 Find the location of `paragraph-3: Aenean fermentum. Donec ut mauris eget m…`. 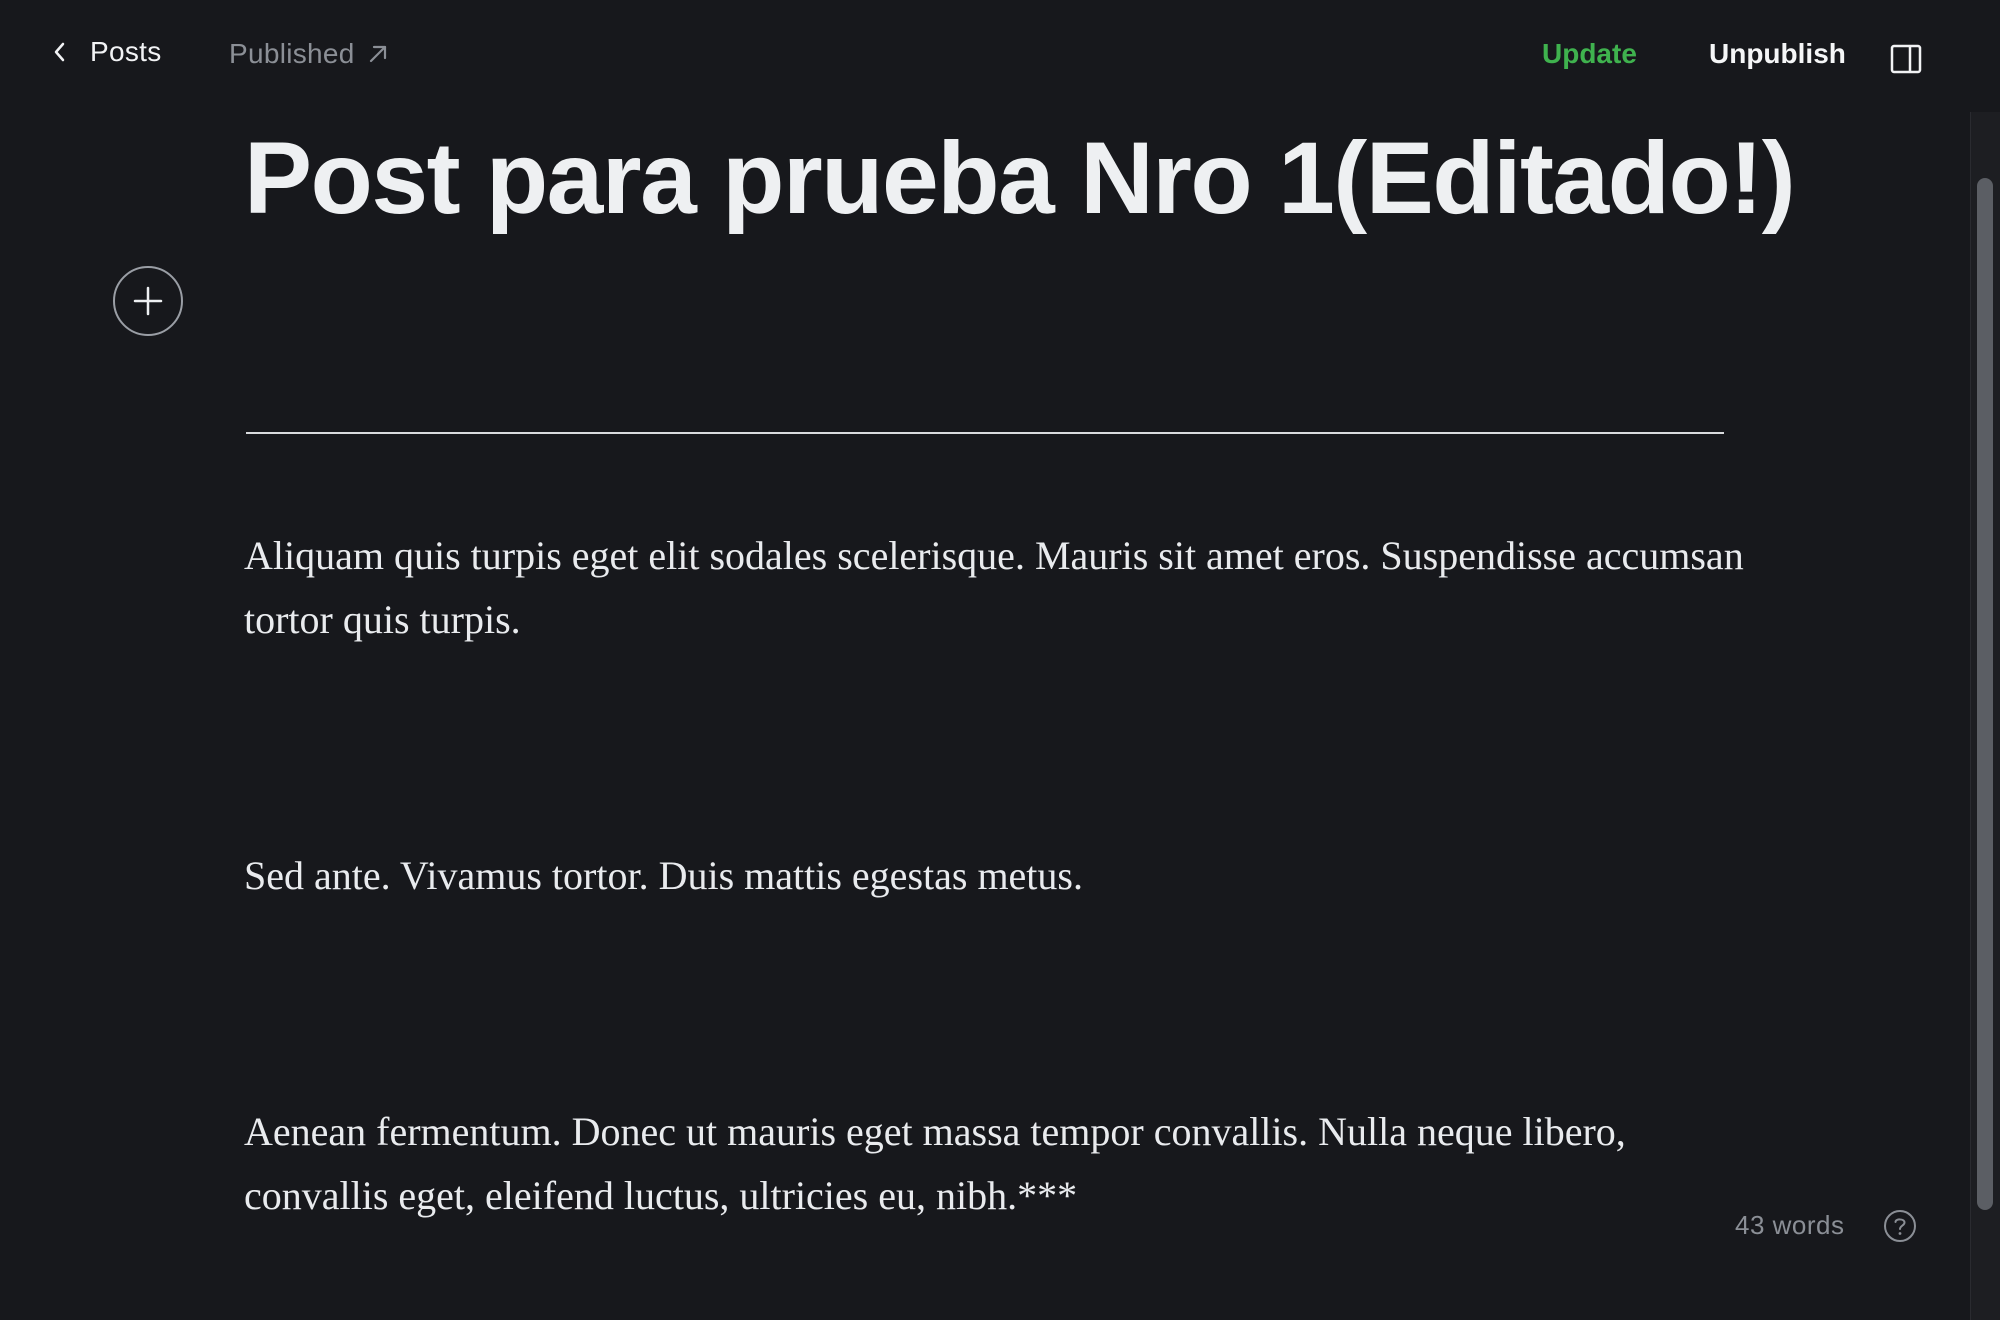

paragraph-3: Aenean fermentum. Donec ut mauris eget m… is located at coordinates (994, 1164).